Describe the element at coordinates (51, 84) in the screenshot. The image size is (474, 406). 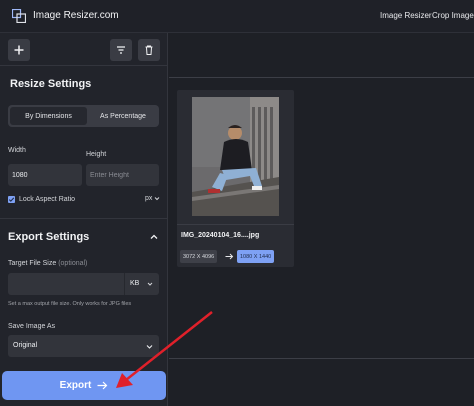
I see `resize-settings-title: Resize Settings` at that location.